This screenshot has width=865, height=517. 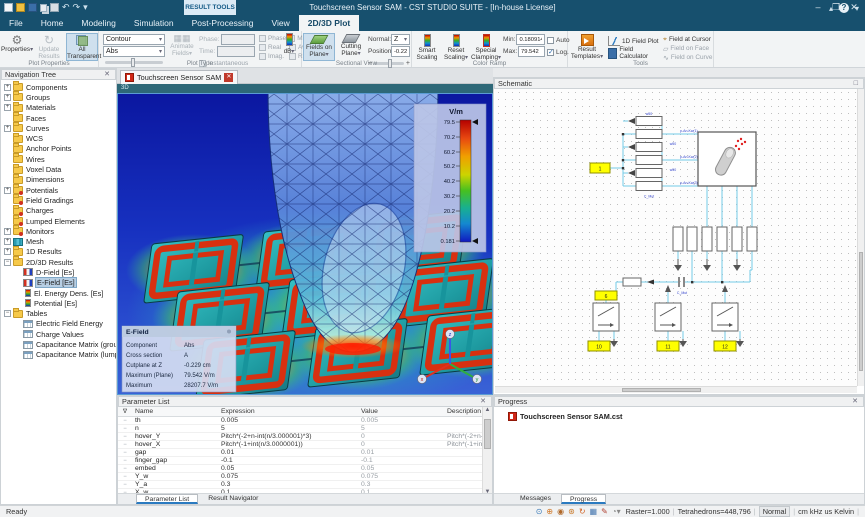 I want to click on special-clamping-button: Special Clamping, so click(x=486, y=47).